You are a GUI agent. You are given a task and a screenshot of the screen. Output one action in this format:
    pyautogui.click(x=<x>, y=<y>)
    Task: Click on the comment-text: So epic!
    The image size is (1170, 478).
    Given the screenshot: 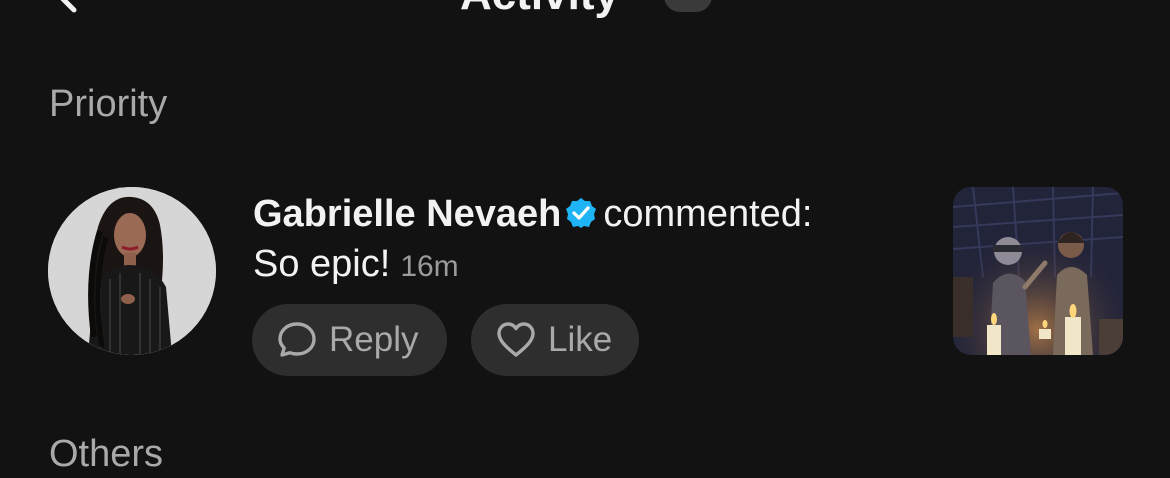 What is the action you would take?
    pyautogui.click(x=322, y=264)
    